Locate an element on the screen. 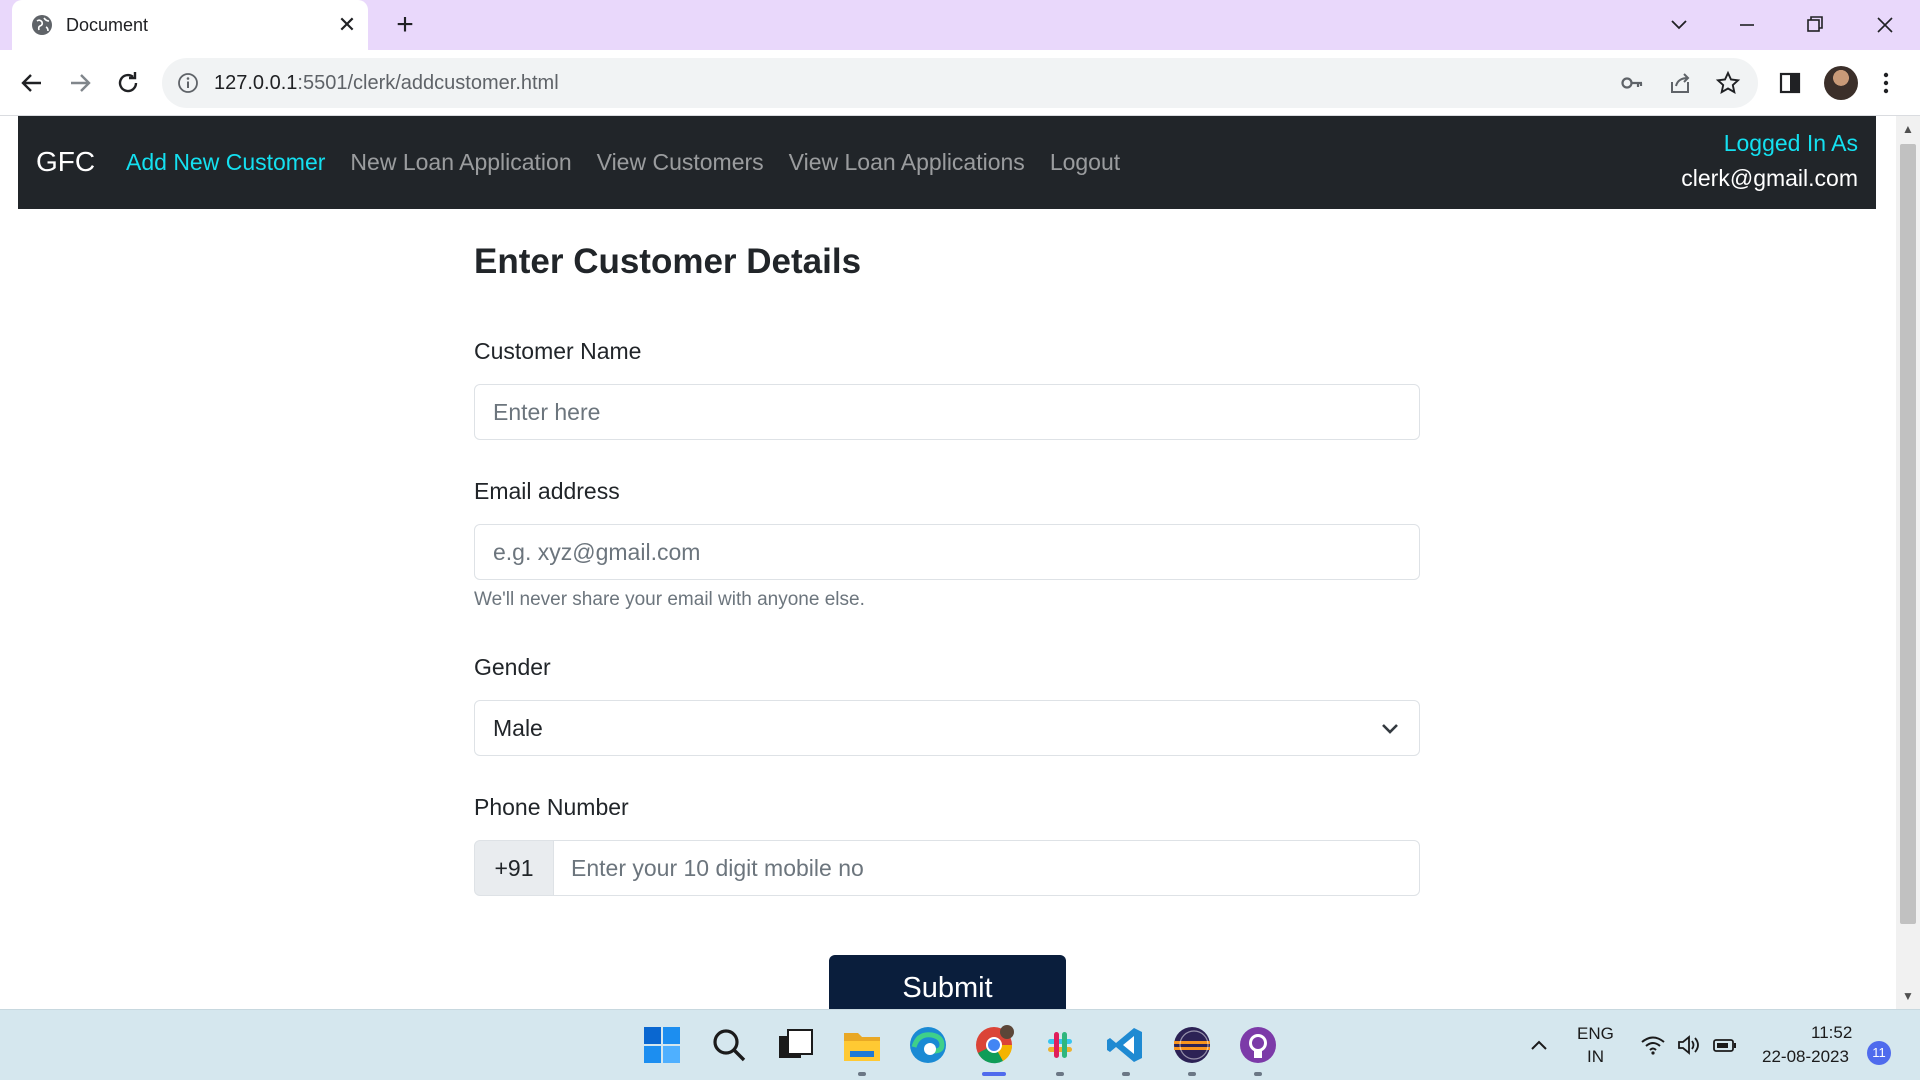  chrome-icon is located at coordinates (994, 1049).